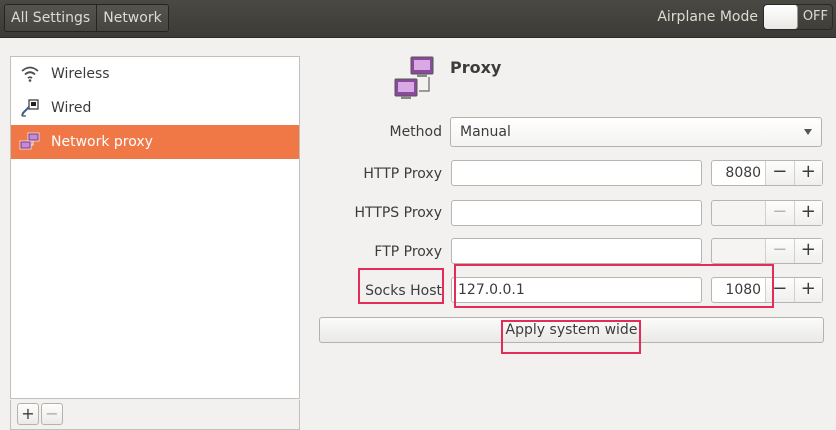 The height and width of the screenshot is (430, 836). What do you see at coordinates (491, 290) in the screenshot?
I see `socks-host-value: 127.0.0.1` at bounding box center [491, 290].